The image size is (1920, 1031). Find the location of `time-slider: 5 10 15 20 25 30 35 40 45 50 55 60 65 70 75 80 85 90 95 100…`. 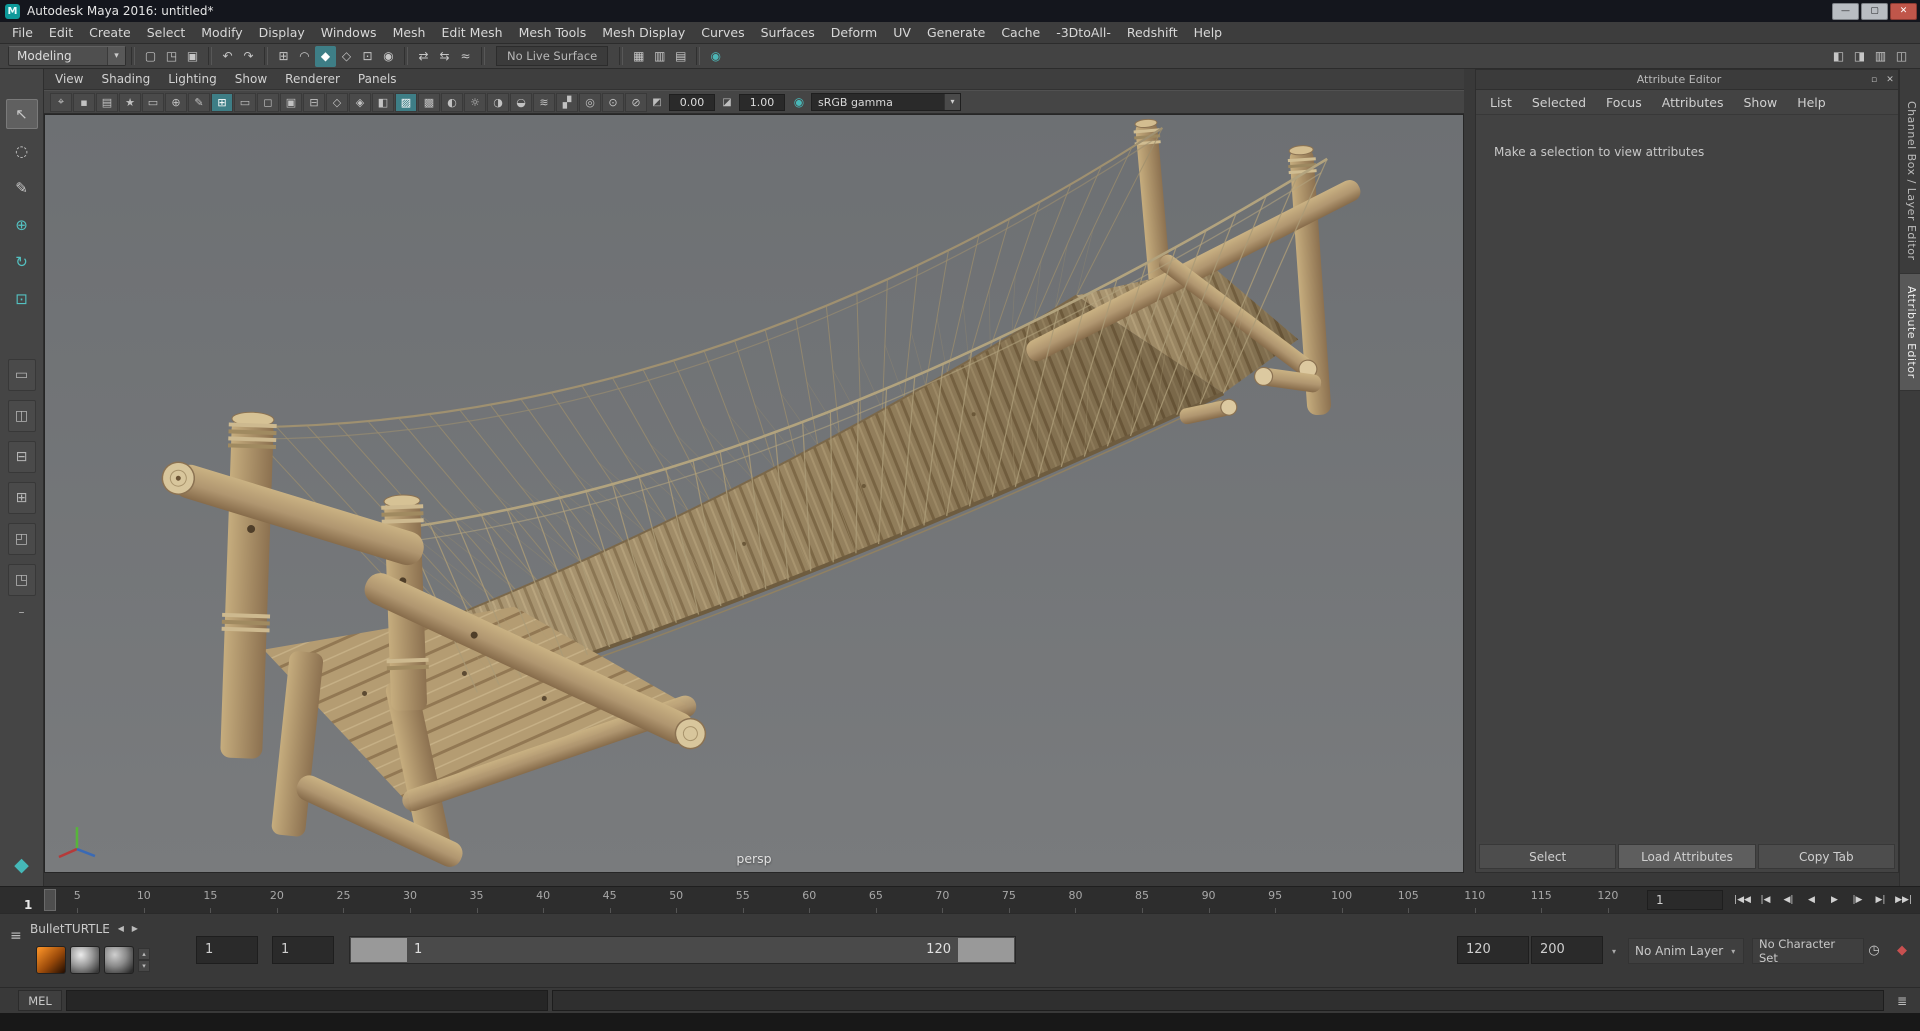

time-slider: 5 10 15 20 25 30 35 40 45 50 55 60 65 70 75 80 85 90 95 100… is located at coordinates (960, 899).